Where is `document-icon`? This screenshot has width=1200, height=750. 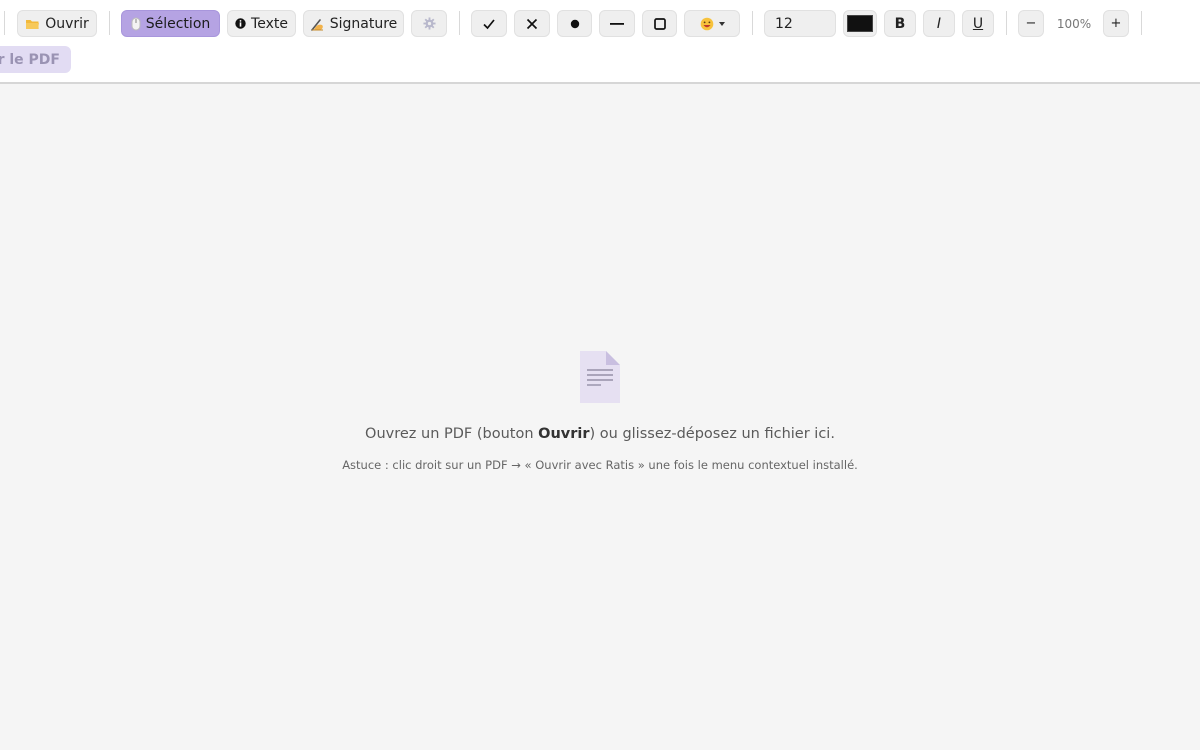 document-icon is located at coordinates (600, 377).